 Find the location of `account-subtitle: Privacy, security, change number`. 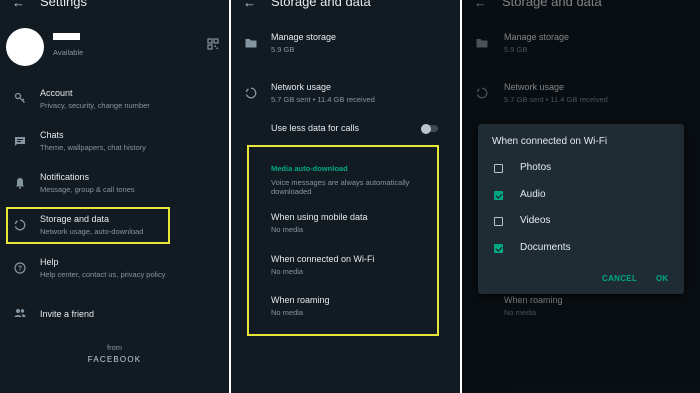

account-subtitle: Privacy, security, change number is located at coordinates (95, 105).